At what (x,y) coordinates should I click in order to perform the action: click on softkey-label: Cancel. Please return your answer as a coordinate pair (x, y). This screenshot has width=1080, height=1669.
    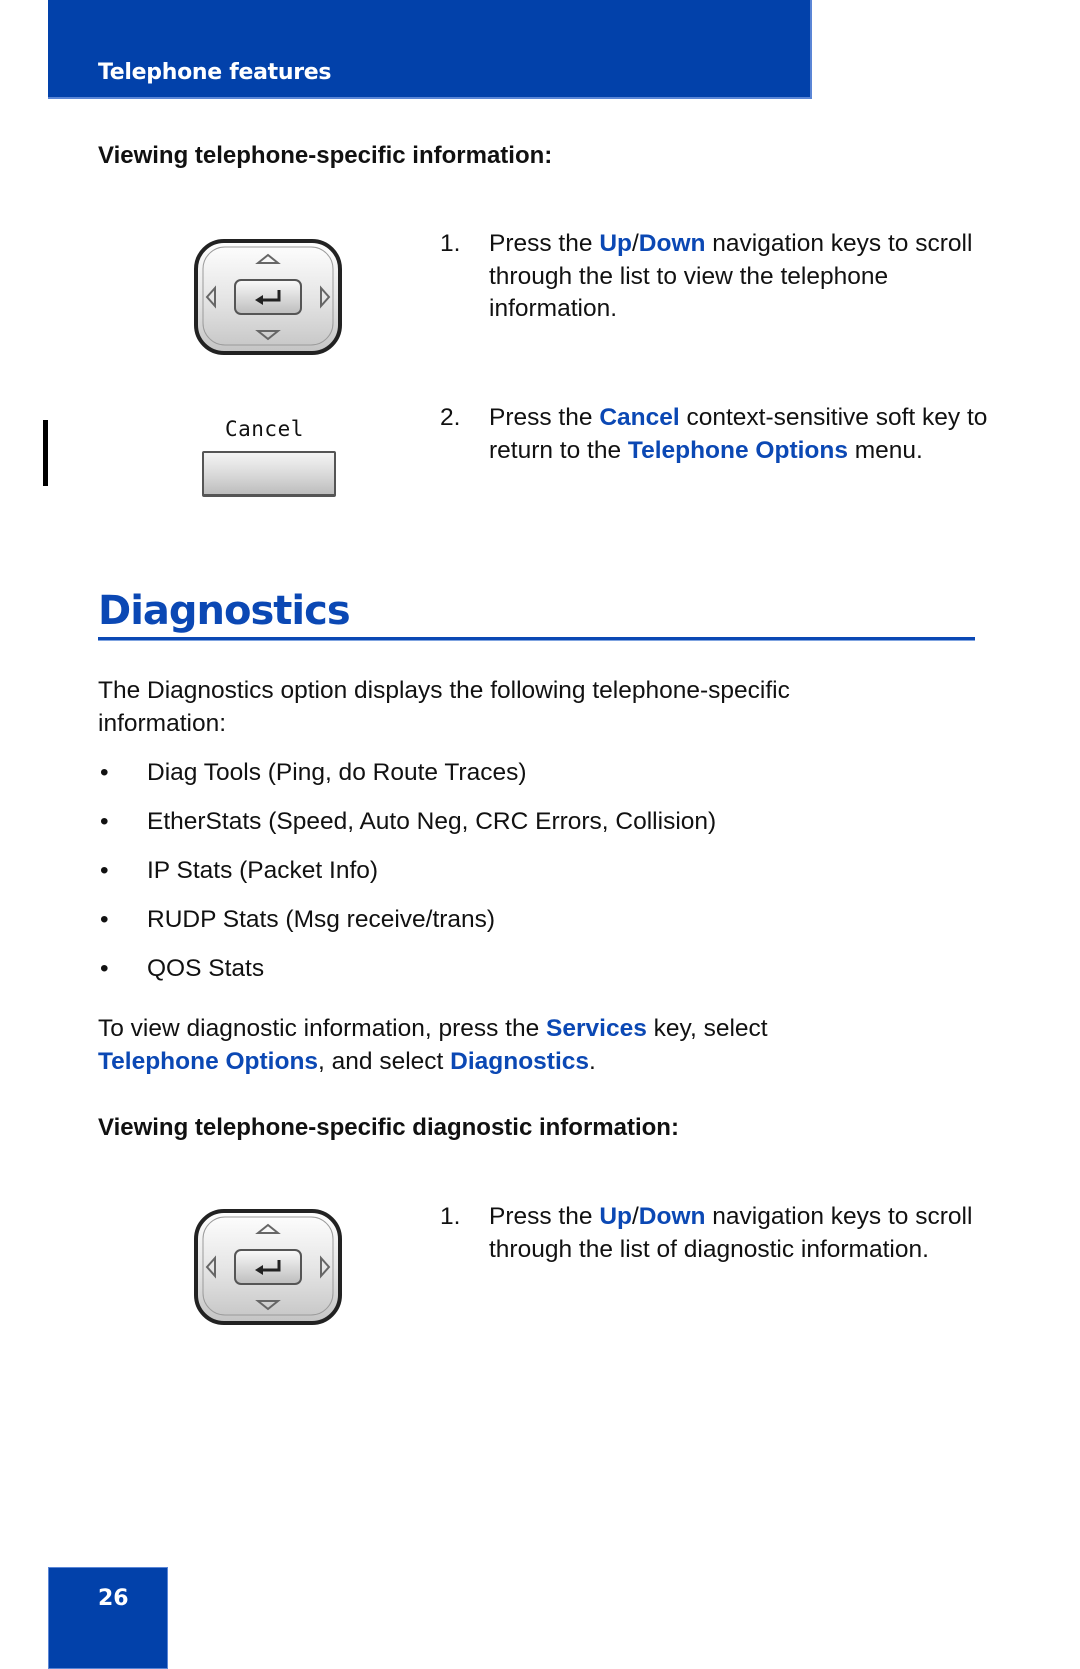
    Looking at the image, I should click on (264, 429).